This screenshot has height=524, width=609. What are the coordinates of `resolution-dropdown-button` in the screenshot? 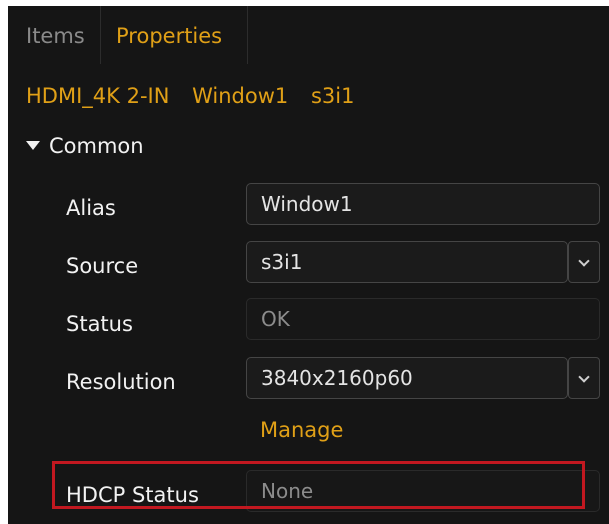 It's located at (584, 378).